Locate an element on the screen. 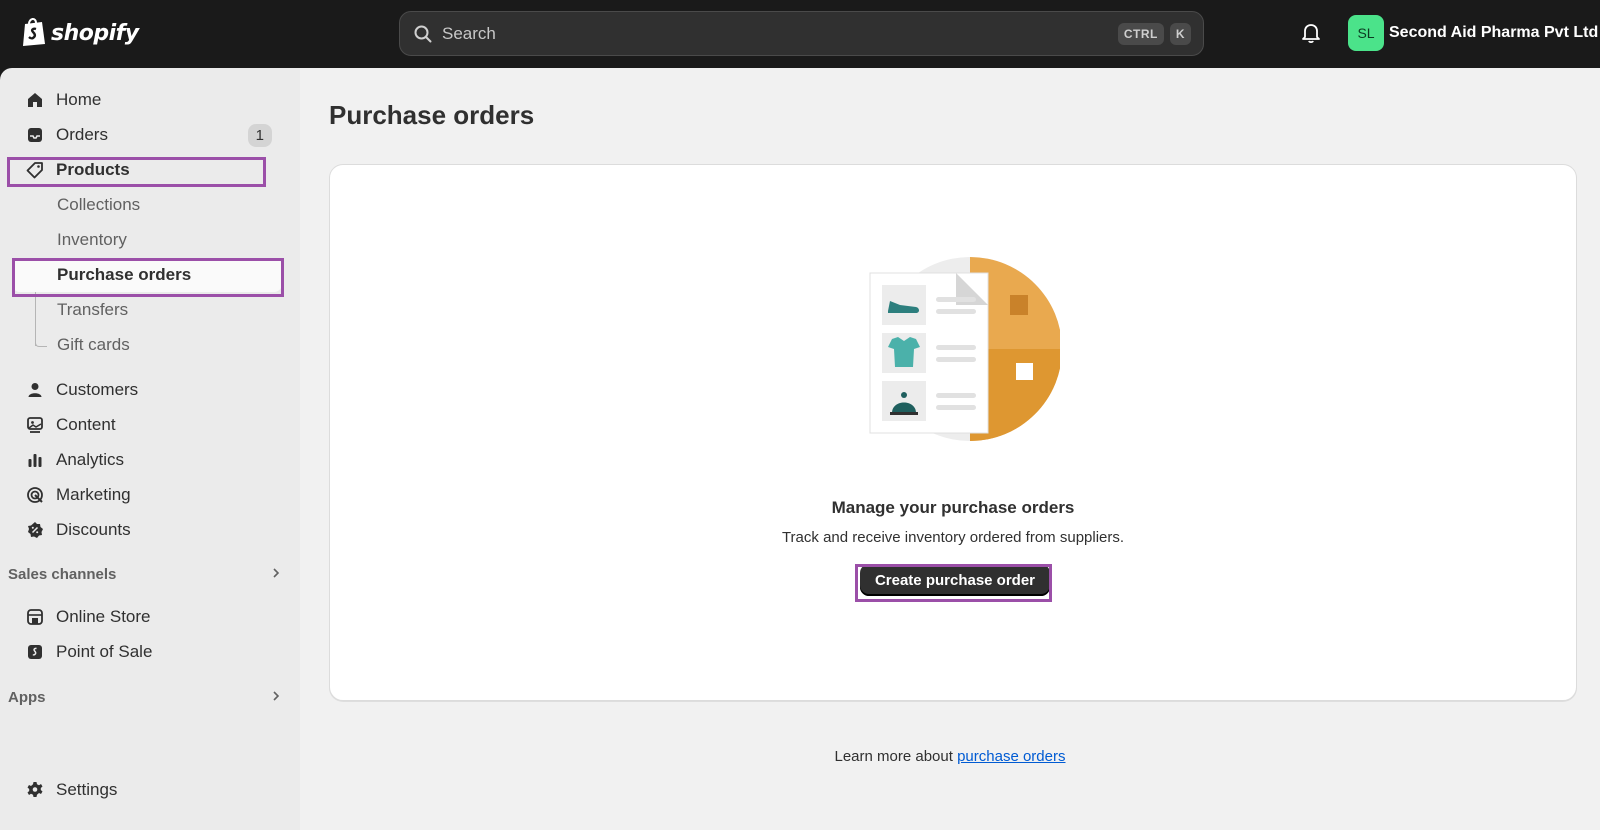 The width and height of the screenshot is (1600, 830). learn-more-prefix: Learn more about is located at coordinates (893, 756).